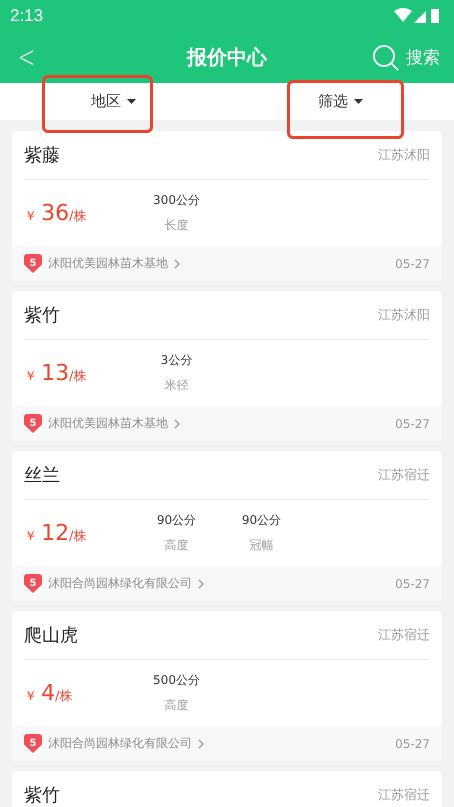  I want to click on plant-name: 丝兰, so click(42, 475).